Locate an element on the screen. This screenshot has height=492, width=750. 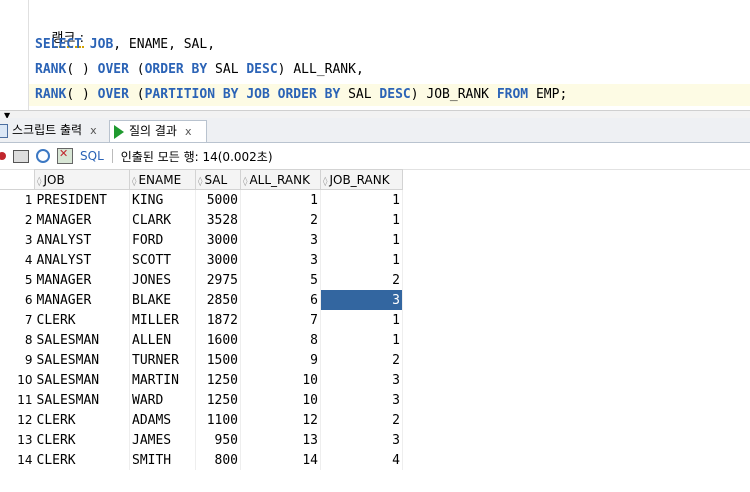
cell-ename: ADAMS is located at coordinates (162, 420).